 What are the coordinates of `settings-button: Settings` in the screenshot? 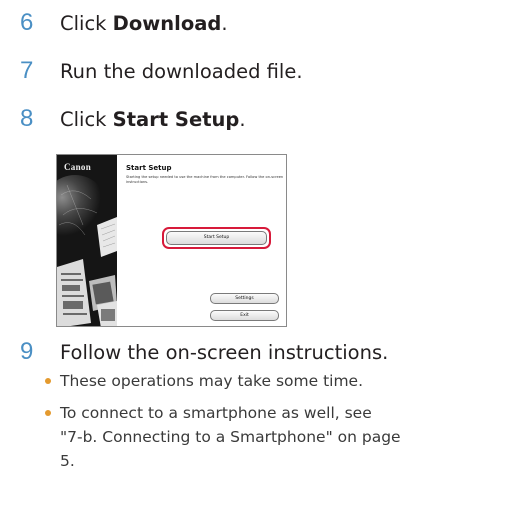 It's located at (244, 298).